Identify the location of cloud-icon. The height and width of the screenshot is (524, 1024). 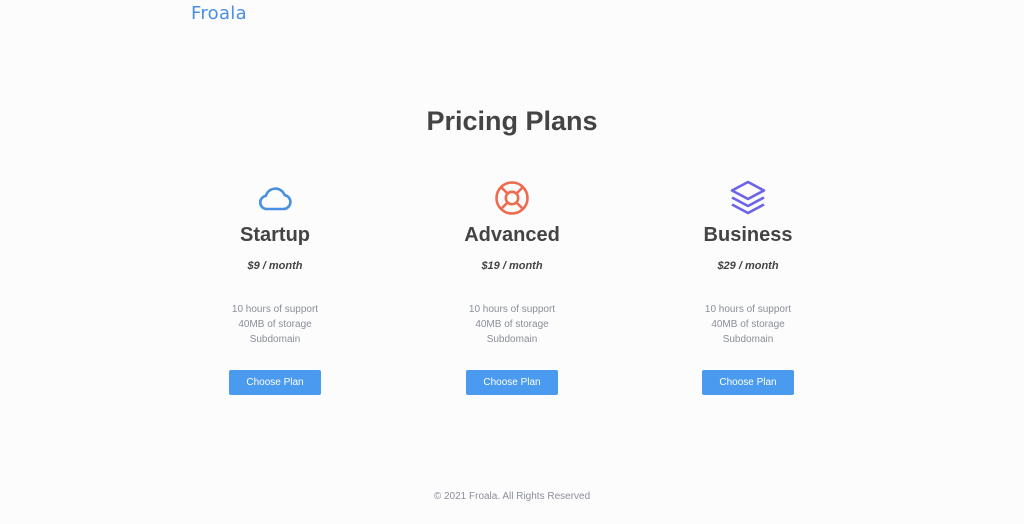
(275, 198).